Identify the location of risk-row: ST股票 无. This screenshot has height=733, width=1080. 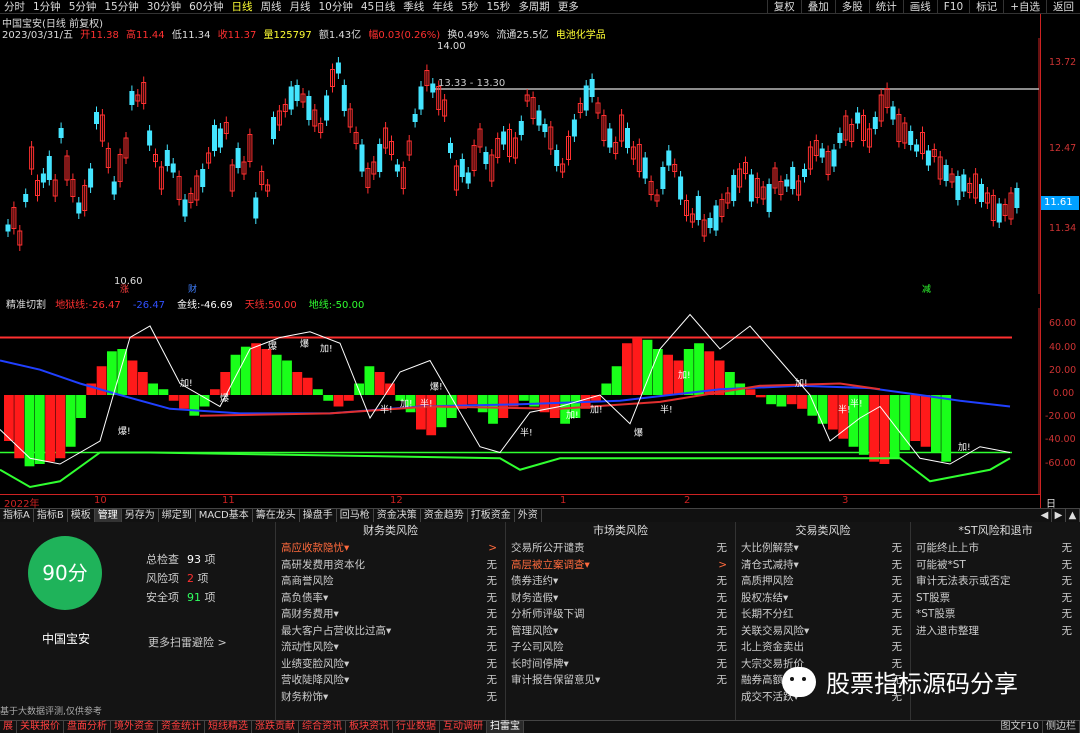
(995, 598).